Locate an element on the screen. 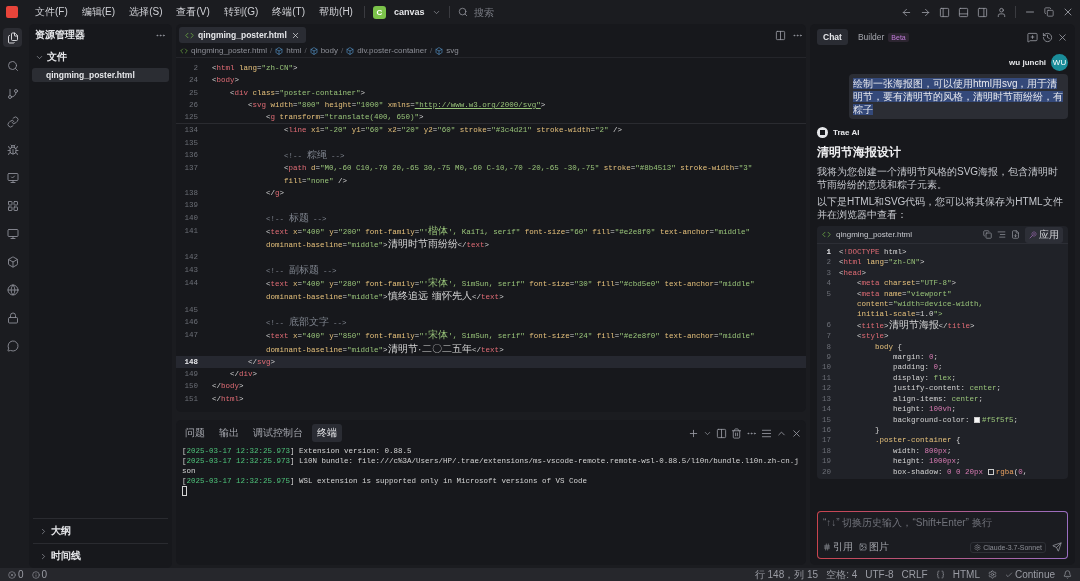 The width and height of the screenshot is (1080, 581). panel-tab: 终端 is located at coordinates (327, 433).